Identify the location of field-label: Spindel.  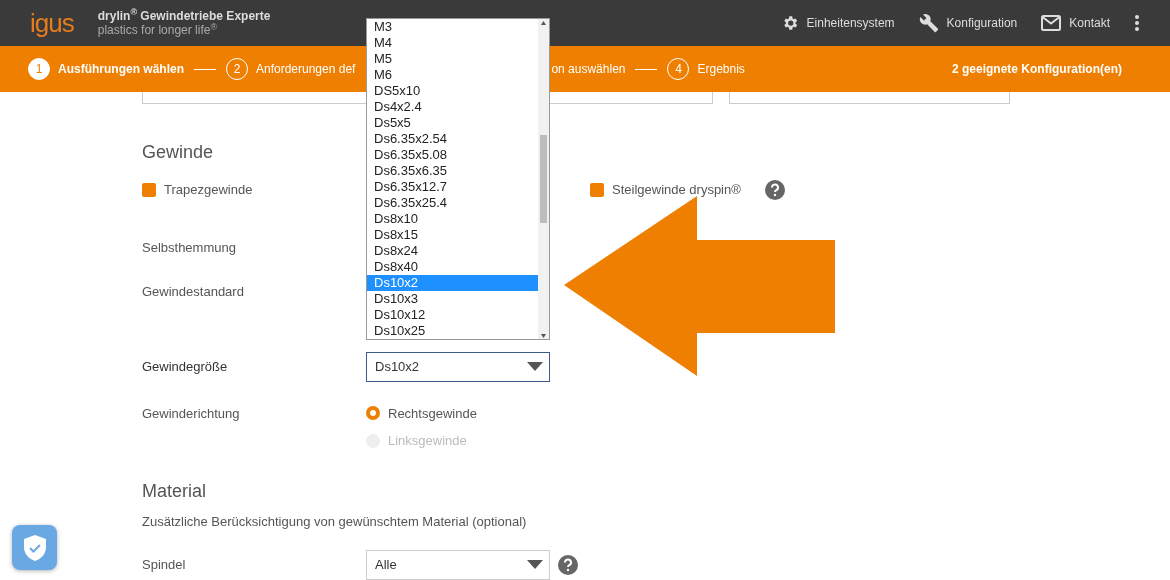
(164, 564).